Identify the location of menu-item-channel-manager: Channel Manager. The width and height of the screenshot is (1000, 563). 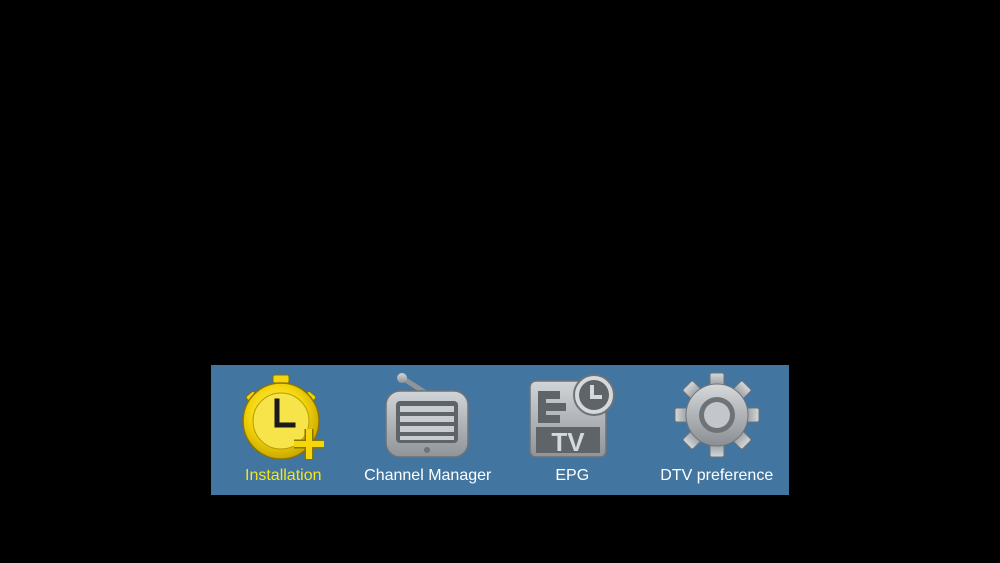
(428, 430).